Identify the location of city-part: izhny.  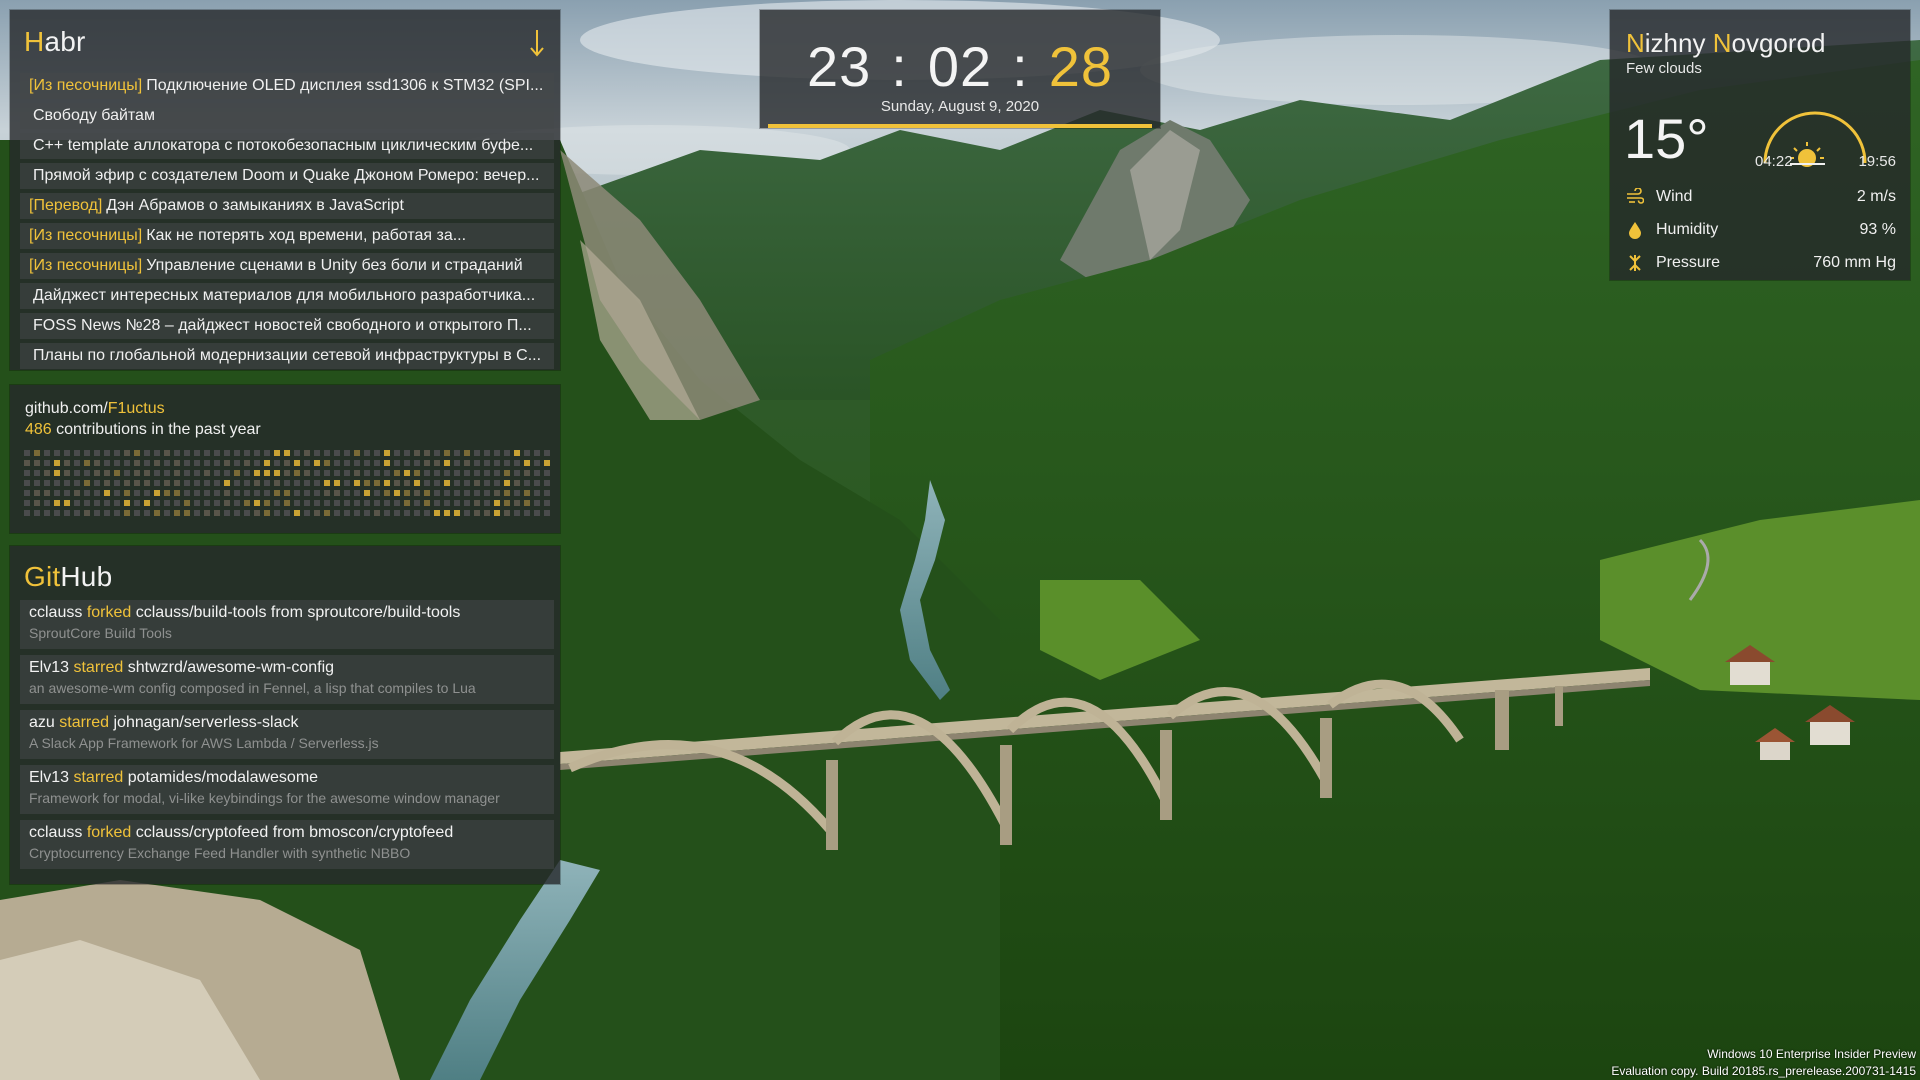
(1678, 43).